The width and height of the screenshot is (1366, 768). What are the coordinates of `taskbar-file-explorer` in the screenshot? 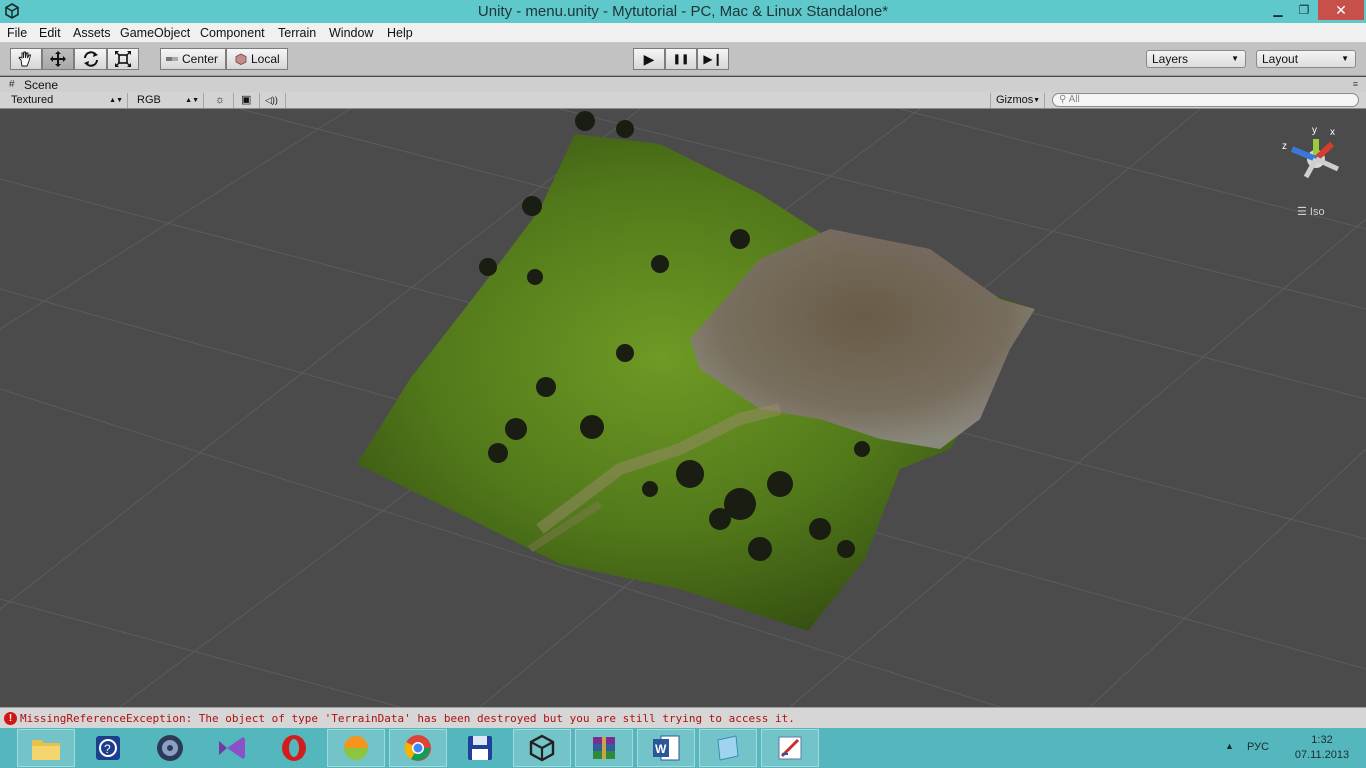 It's located at (46, 748).